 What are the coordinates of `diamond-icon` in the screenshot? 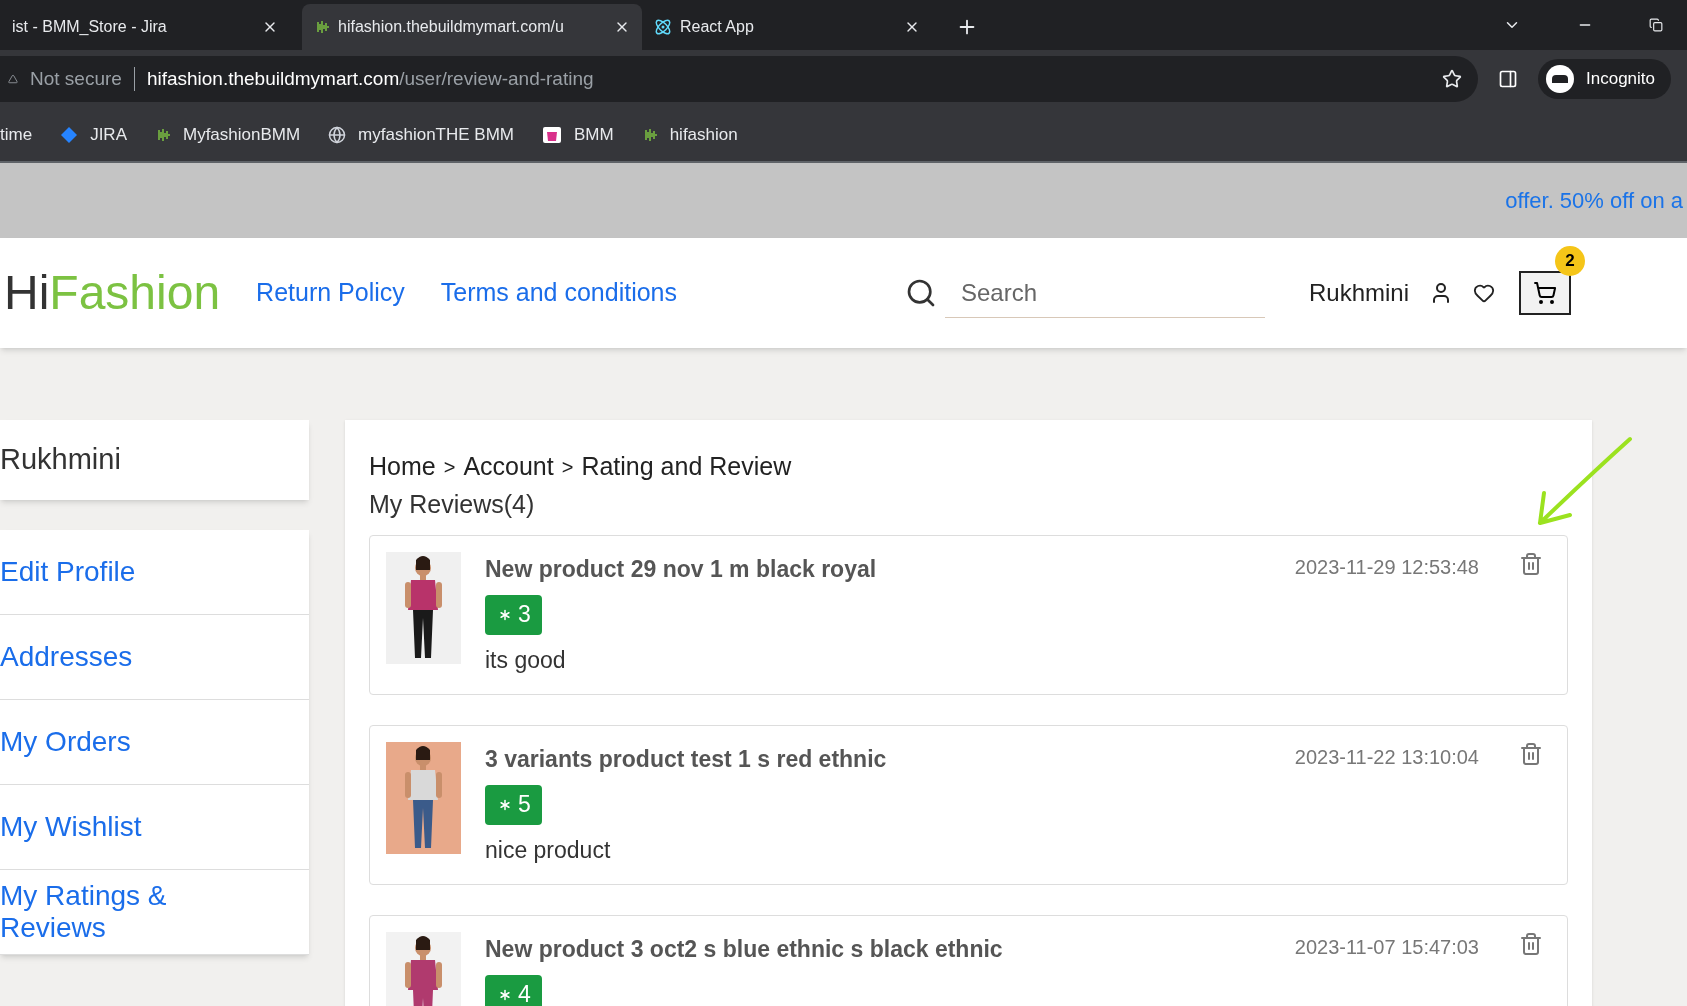 It's located at (69, 134).